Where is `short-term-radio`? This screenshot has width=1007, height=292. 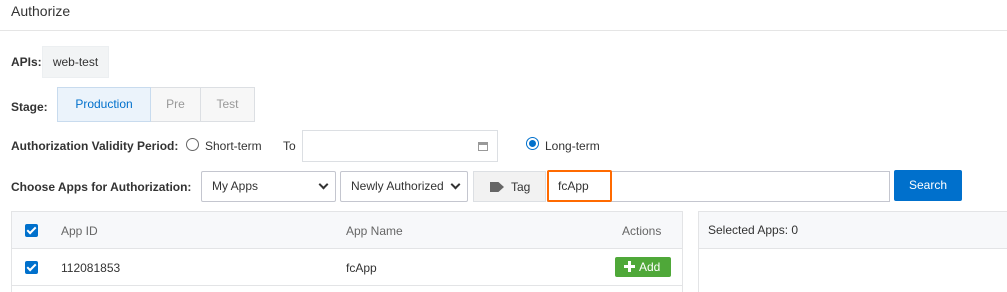
short-term-radio is located at coordinates (192, 144).